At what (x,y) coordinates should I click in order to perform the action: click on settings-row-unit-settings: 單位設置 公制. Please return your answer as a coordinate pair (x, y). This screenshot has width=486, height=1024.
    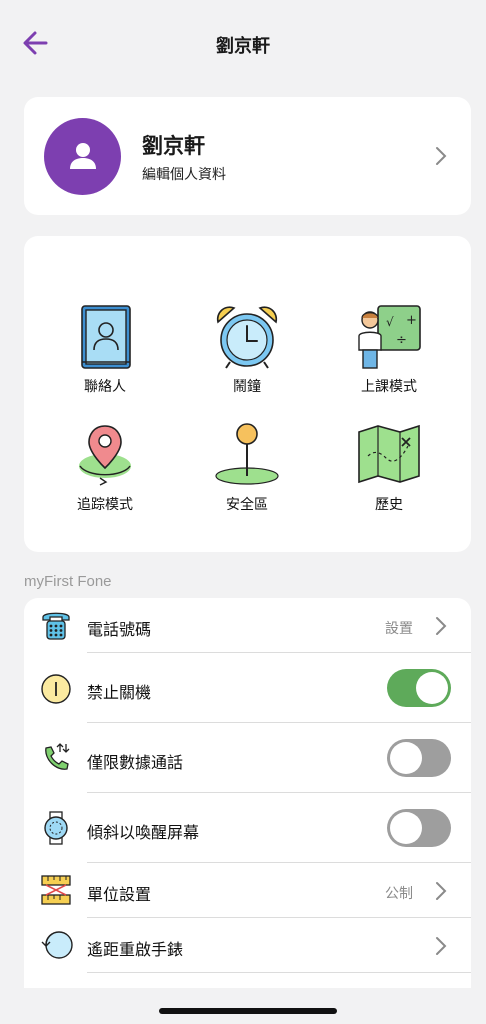
    Looking at the image, I should click on (247, 890).